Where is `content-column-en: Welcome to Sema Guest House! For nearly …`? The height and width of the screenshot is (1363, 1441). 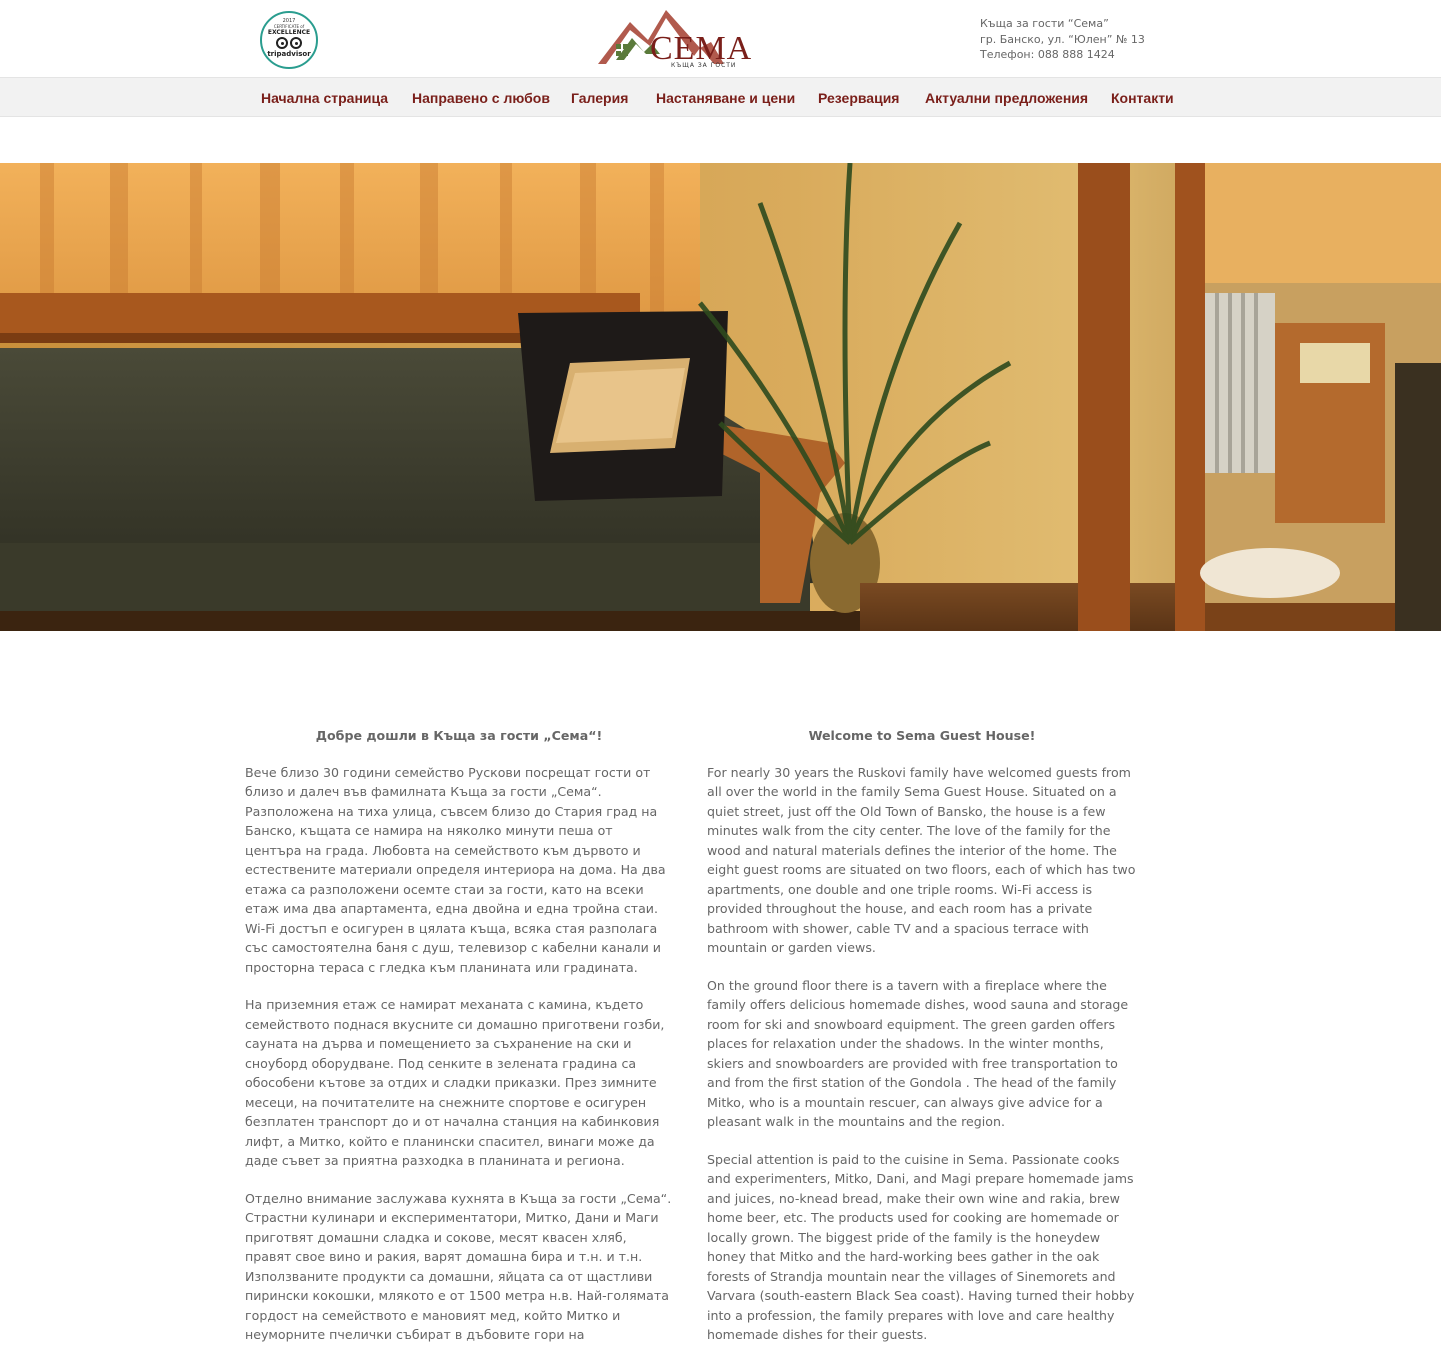
content-column-en: Welcome to Sema Guest House! For nearly … is located at coordinates (922, 1044).